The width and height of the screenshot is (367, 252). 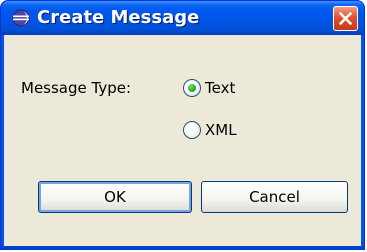 I want to click on radio-selected-dot, so click(x=192, y=88).